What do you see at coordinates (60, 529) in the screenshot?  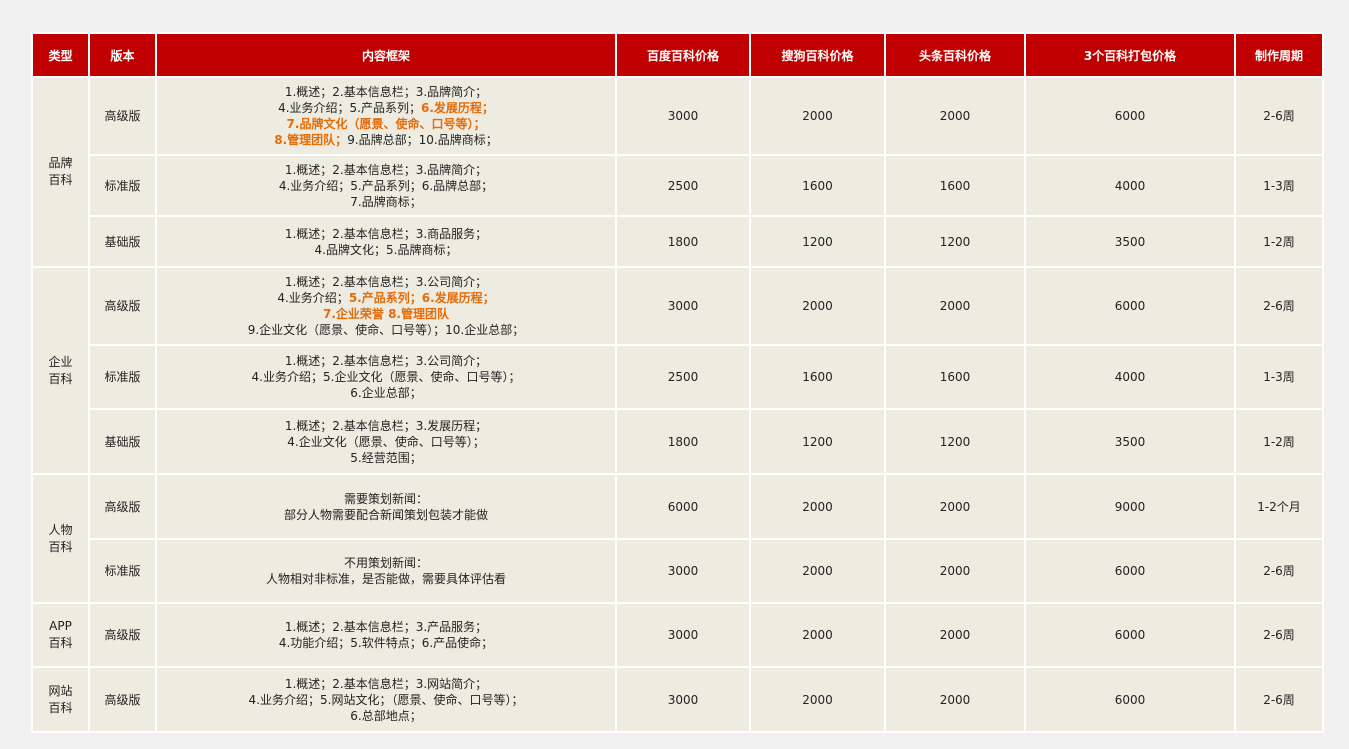 I see `type-label: 人物` at bounding box center [60, 529].